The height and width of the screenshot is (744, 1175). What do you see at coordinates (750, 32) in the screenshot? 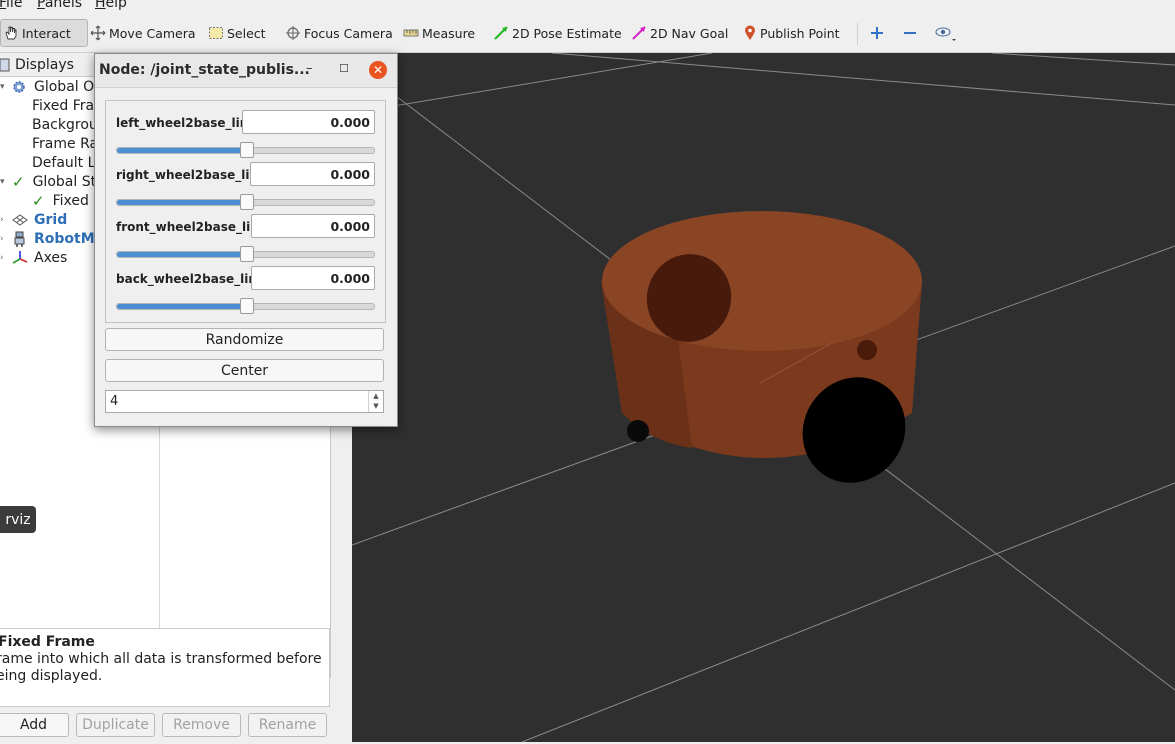
I see `map-pin-icon` at bounding box center [750, 32].